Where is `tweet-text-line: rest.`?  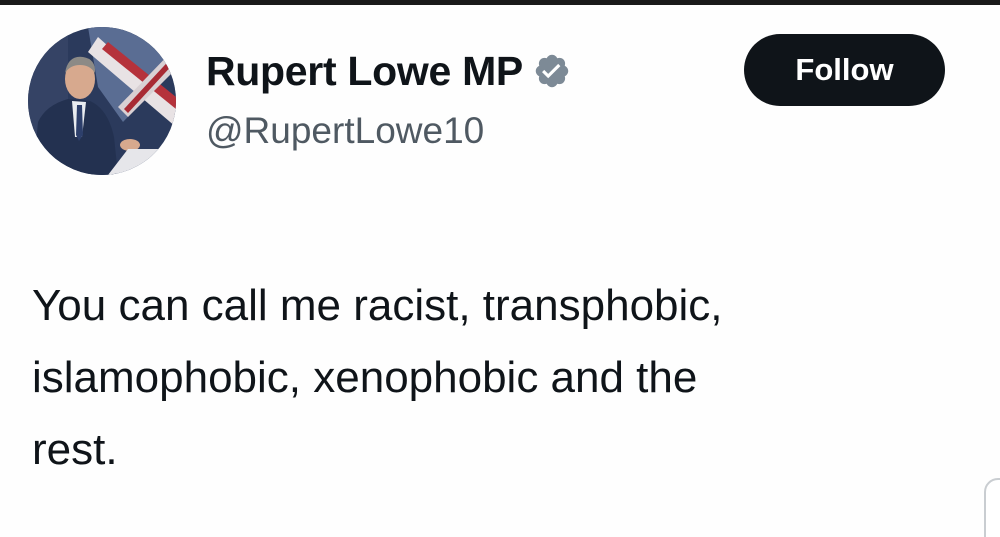 tweet-text-line: rest. is located at coordinates (75, 449).